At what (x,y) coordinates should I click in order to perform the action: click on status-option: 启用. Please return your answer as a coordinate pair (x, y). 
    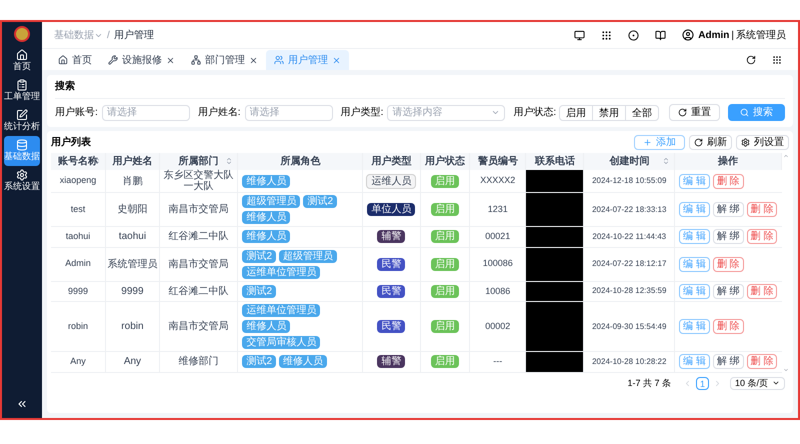
    Looking at the image, I should click on (576, 112).